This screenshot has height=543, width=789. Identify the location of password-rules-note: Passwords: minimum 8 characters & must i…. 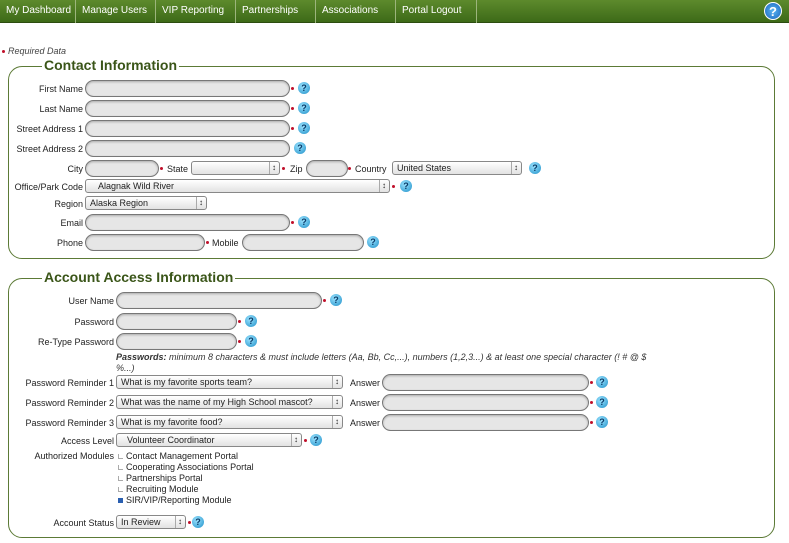
(386, 363).